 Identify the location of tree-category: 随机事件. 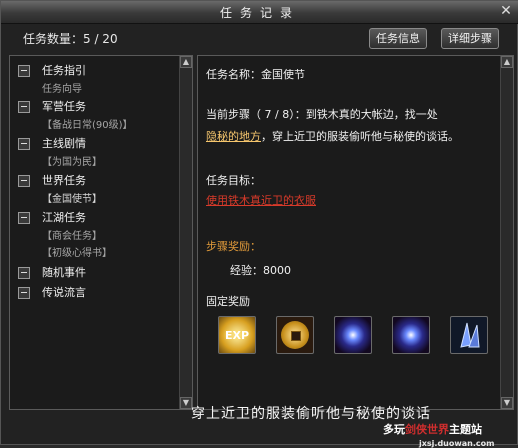
(52, 272).